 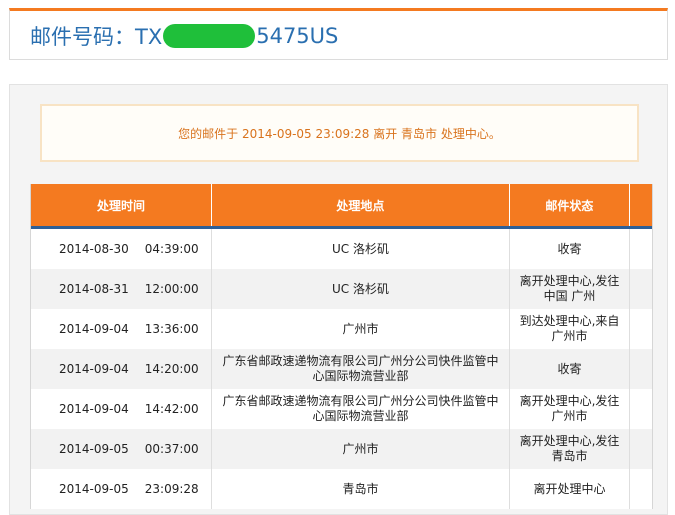 I want to click on notice-text: 您的邮件于 2014-09-05 23:09:28 离开 青岛市 处理中心。, so click(x=339, y=133).